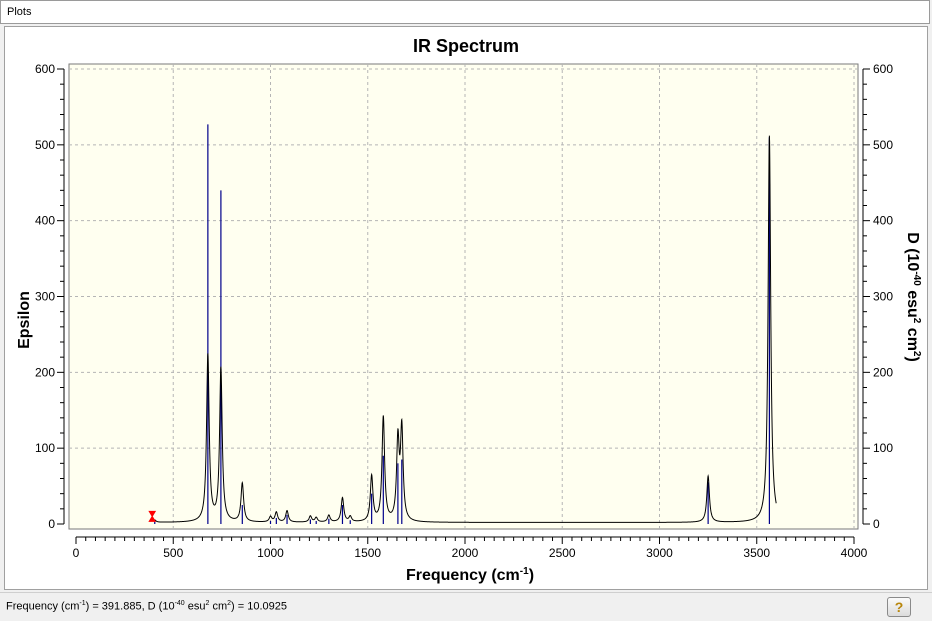 This screenshot has width=932, height=621. I want to click on y2-tick-label: 0, so click(876, 524).